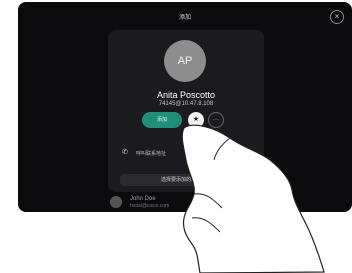 This screenshot has height=273, width=352. I want to click on contact-name: Anita Poscotto, so click(186, 95).